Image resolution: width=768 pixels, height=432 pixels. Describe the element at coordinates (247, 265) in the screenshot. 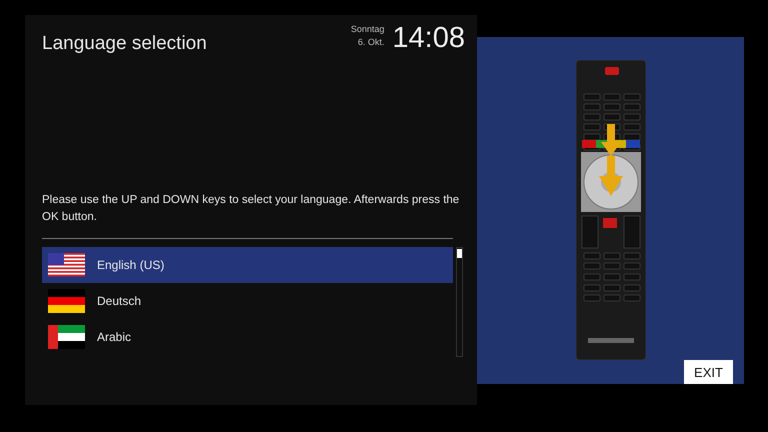

I see `language-item: English (US)` at that location.